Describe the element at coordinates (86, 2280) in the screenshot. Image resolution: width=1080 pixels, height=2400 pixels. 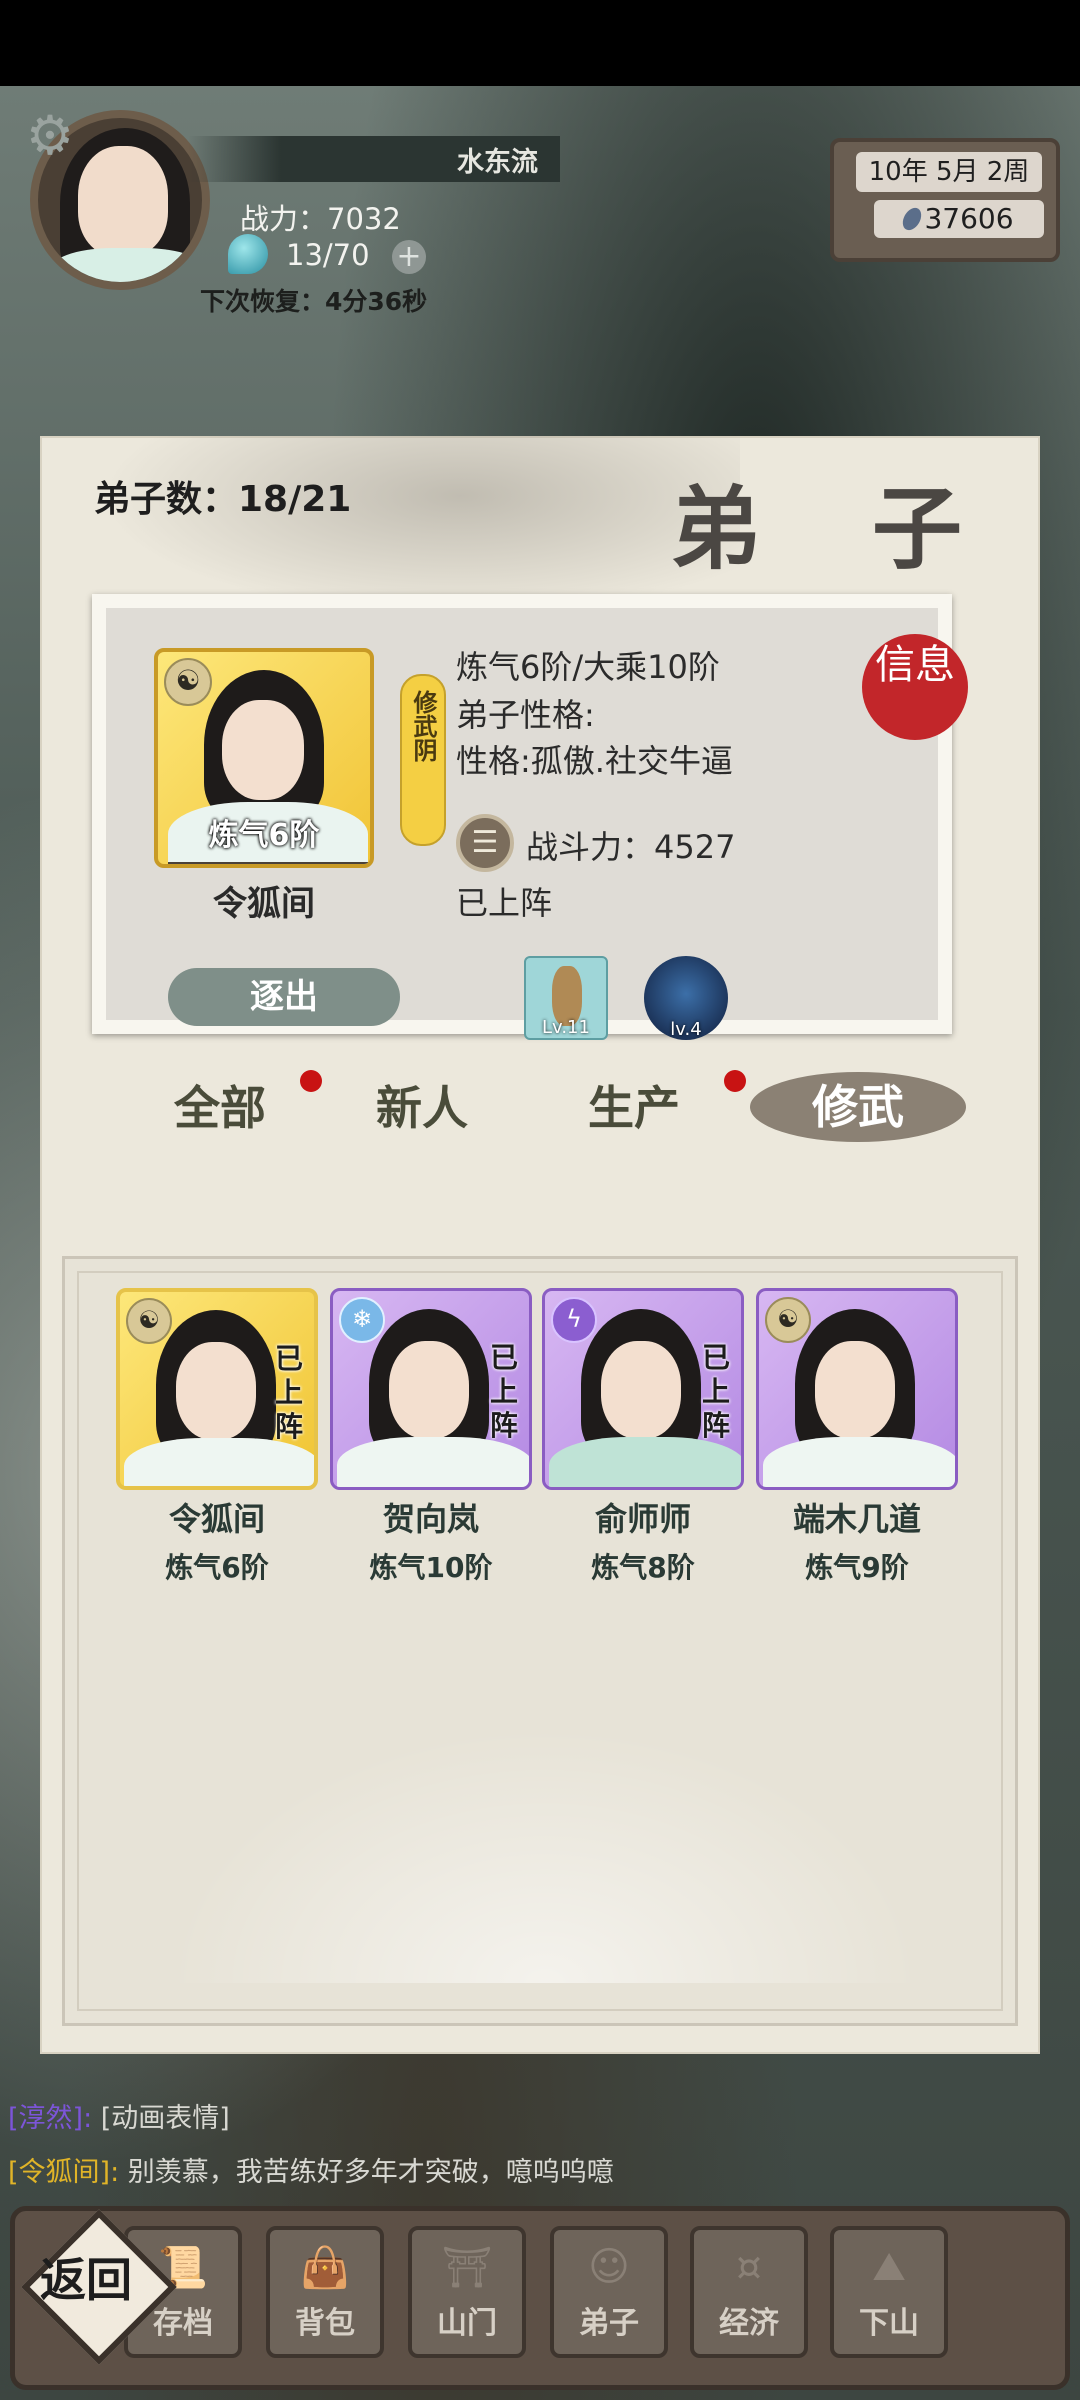
I see `back-label: 返回` at that location.